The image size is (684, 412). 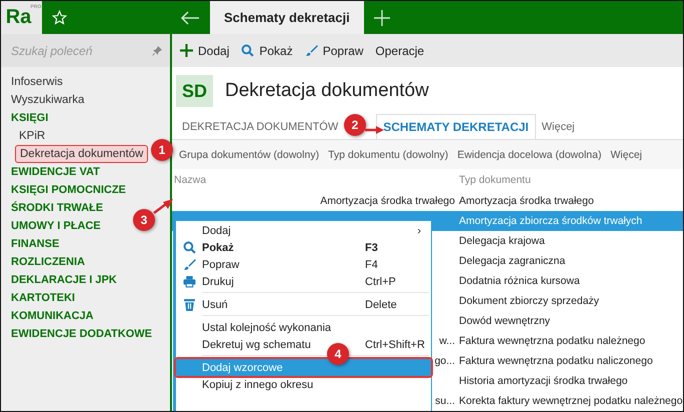 What do you see at coordinates (355, 125) in the screenshot?
I see `callout-number: 2` at bounding box center [355, 125].